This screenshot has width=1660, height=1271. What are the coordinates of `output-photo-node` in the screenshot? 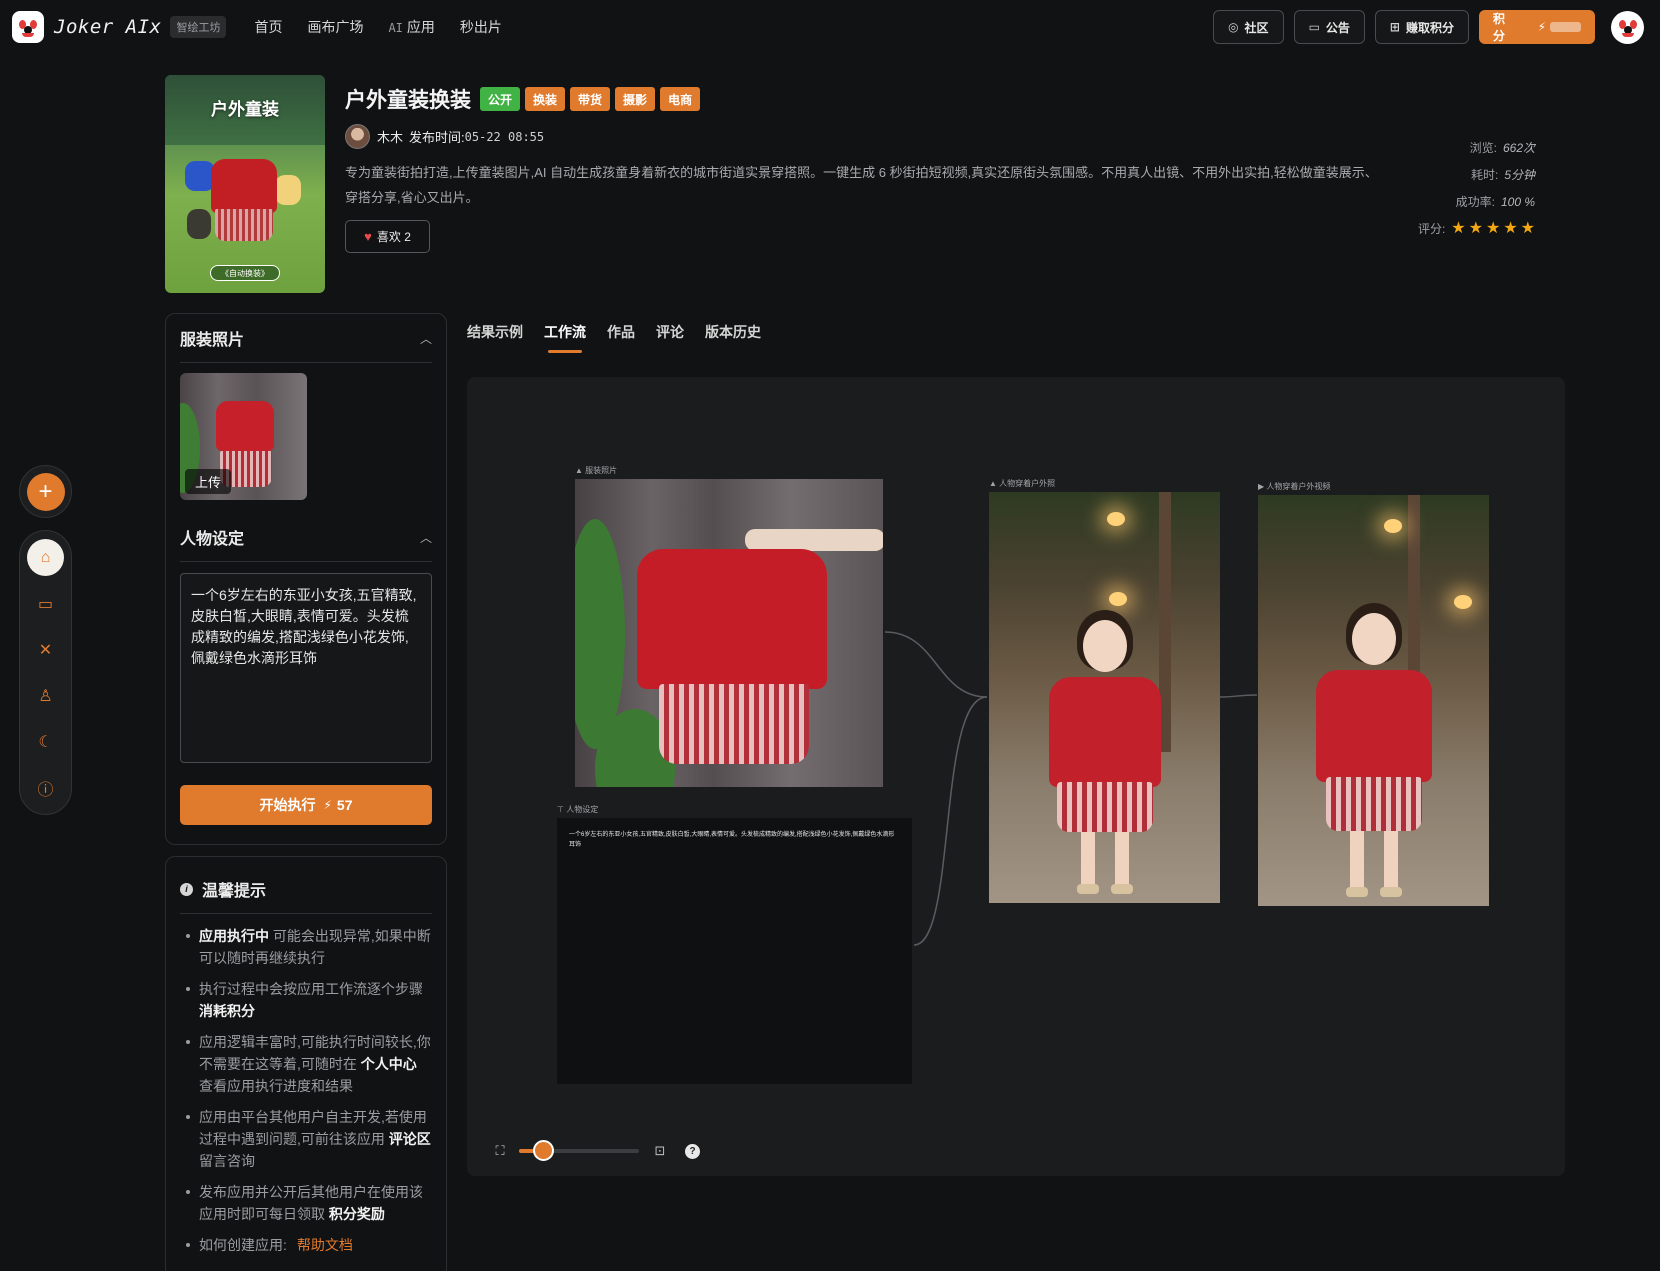 It's located at (1104, 697).